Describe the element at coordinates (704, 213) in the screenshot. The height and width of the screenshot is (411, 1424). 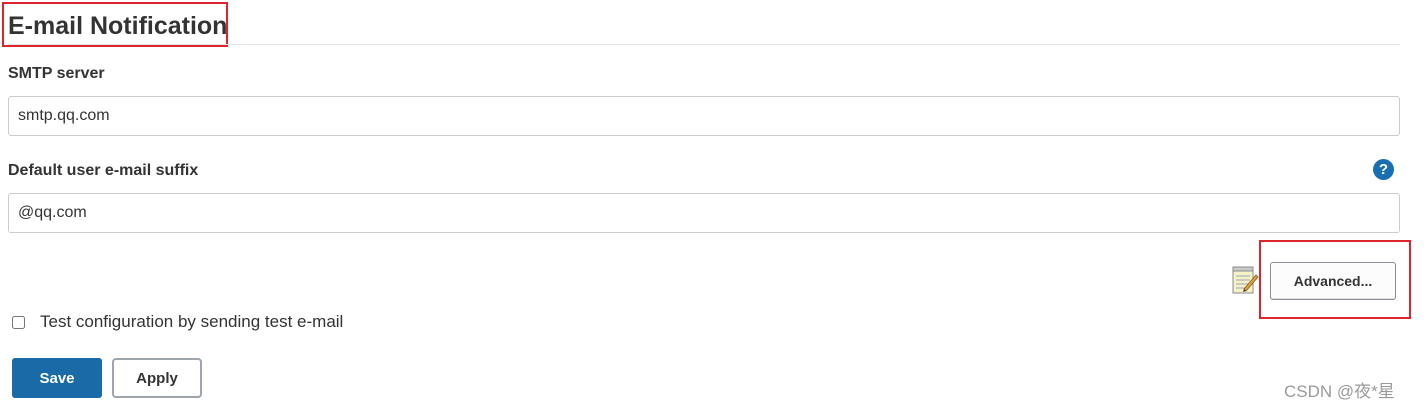
I see `email-suffix-input` at that location.